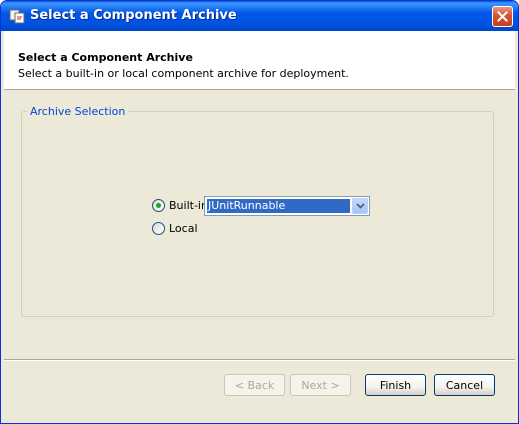  I want to click on next-button: Next >, so click(320, 385).